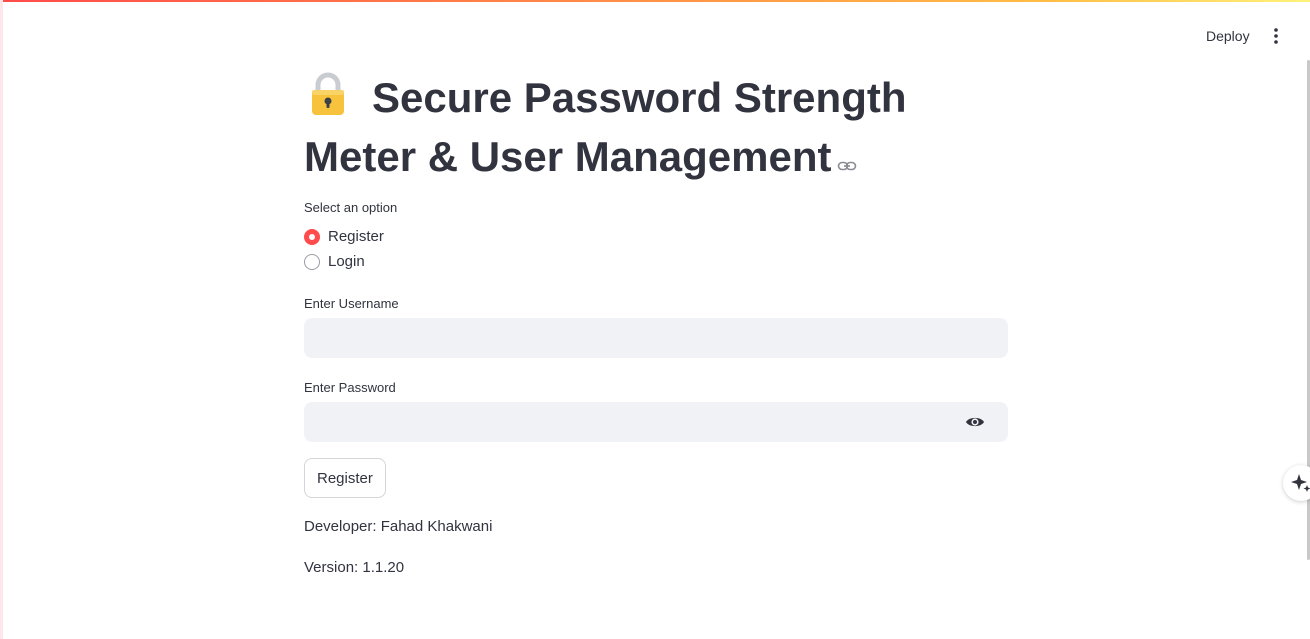 This screenshot has height=639, width=1310. What do you see at coordinates (351, 303) in the screenshot?
I see `username-label: Enter Username` at bounding box center [351, 303].